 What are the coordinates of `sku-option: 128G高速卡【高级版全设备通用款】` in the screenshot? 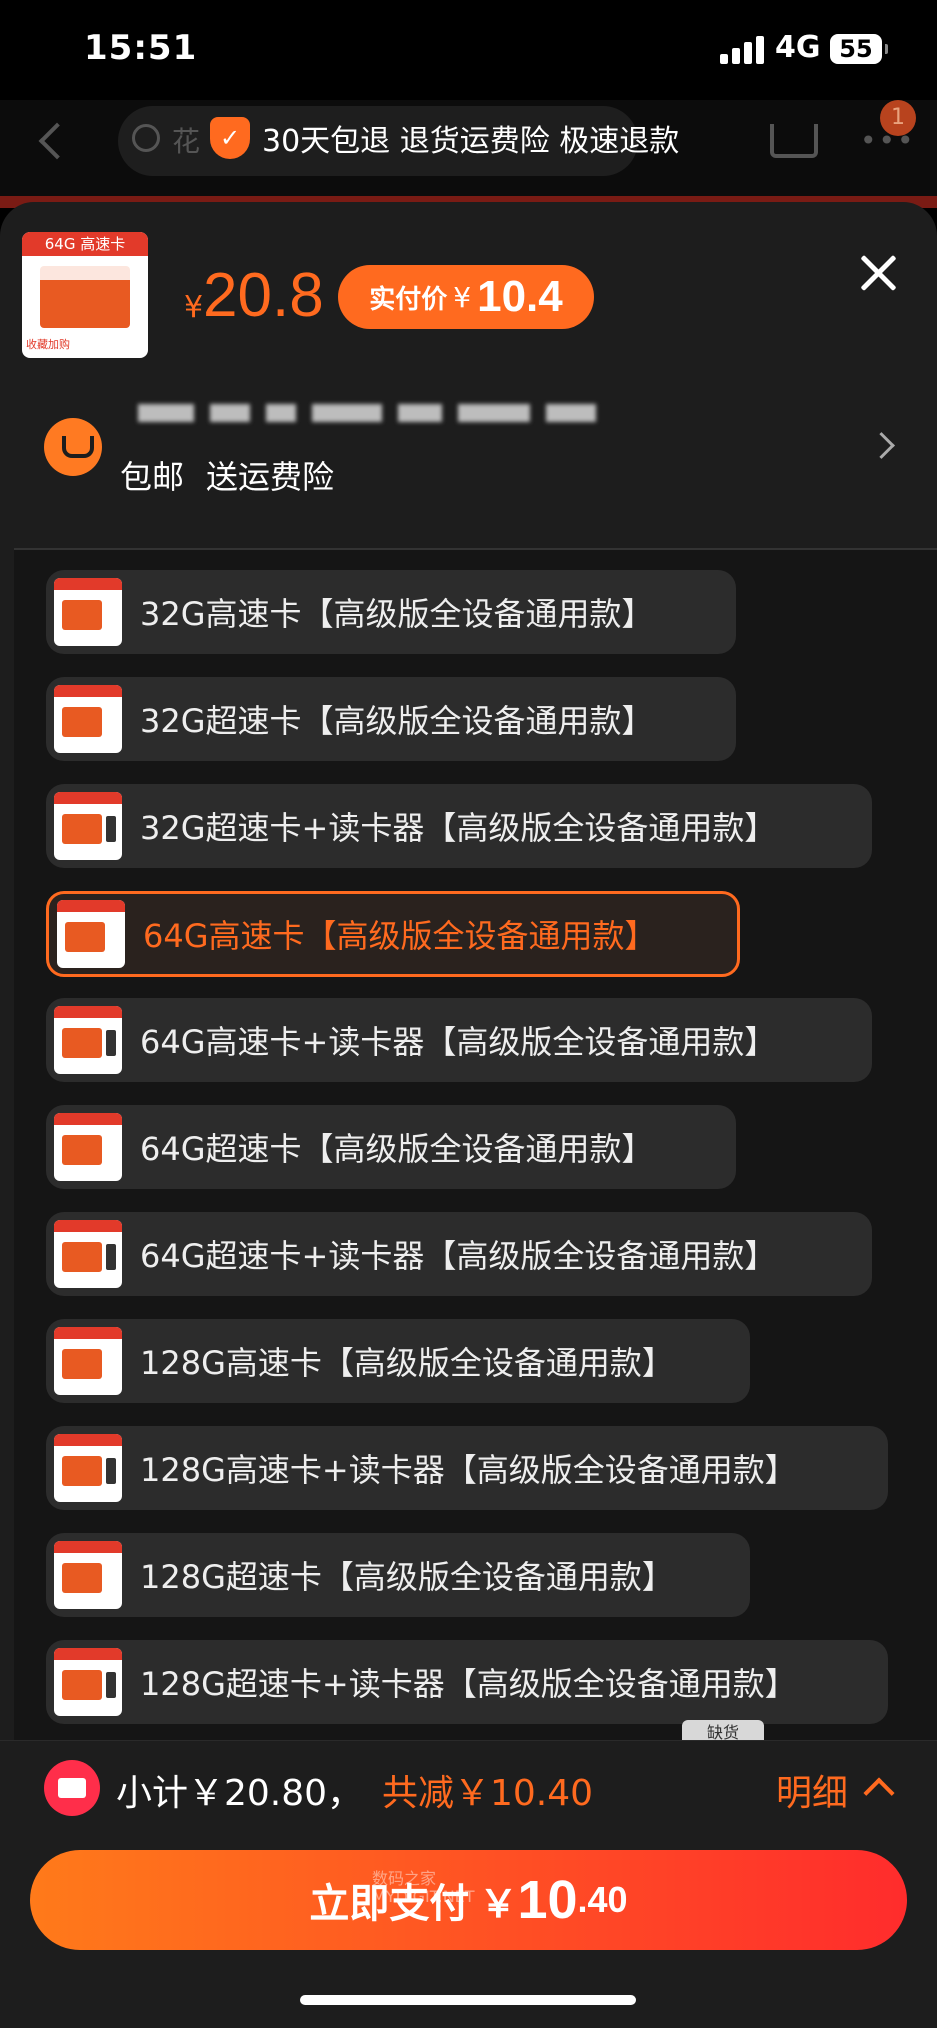 It's located at (398, 1361).